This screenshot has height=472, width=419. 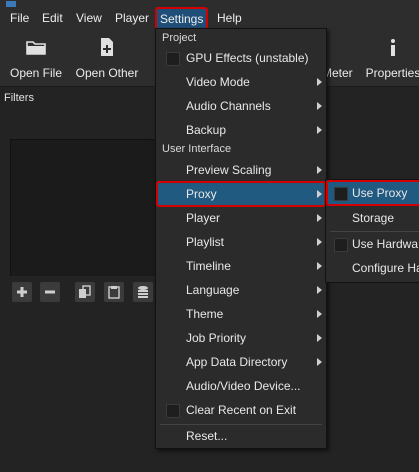 I want to click on menu-item-label: Audio Channels, so click(x=228, y=106).